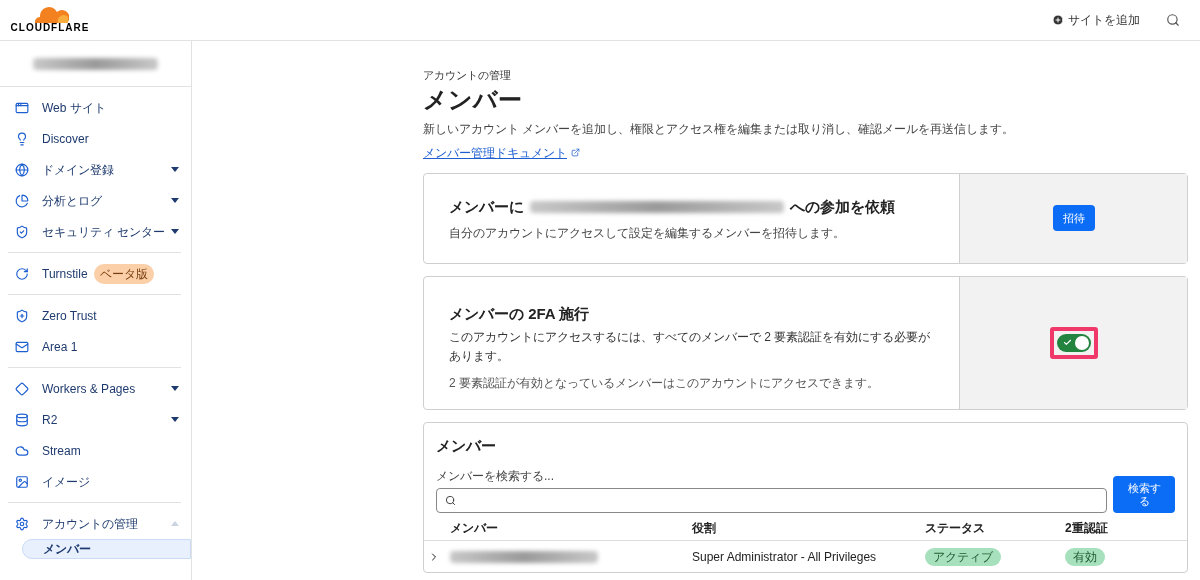  I want to click on sidebar-label: アカウントの管理, so click(90, 524).